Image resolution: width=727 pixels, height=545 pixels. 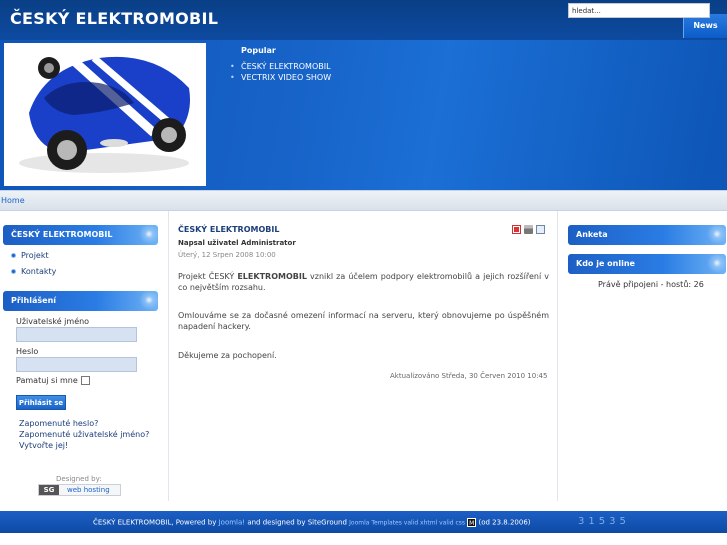 I want to click on breadcrumb-bar: Home, so click(x=363, y=200).